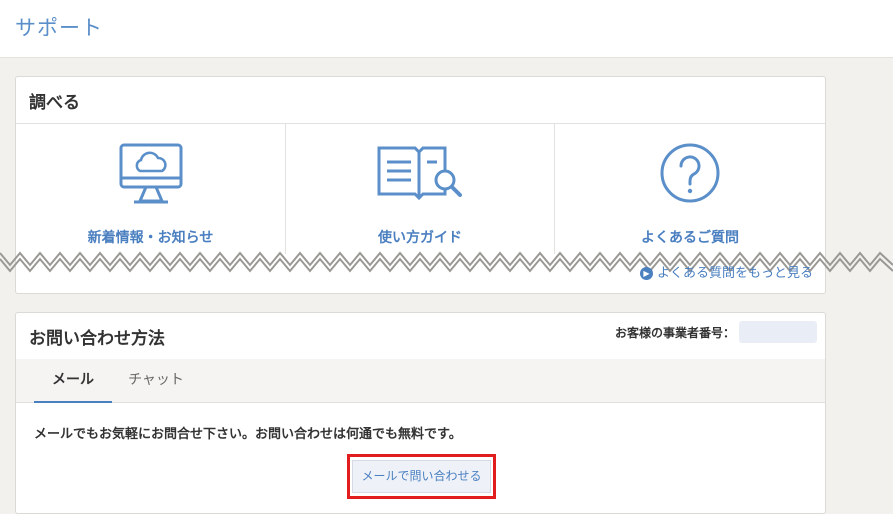  What do you see at coordinates (59, 28) in the screenshot?
I see `page-title: サポート` at bounding box center [59, 28].